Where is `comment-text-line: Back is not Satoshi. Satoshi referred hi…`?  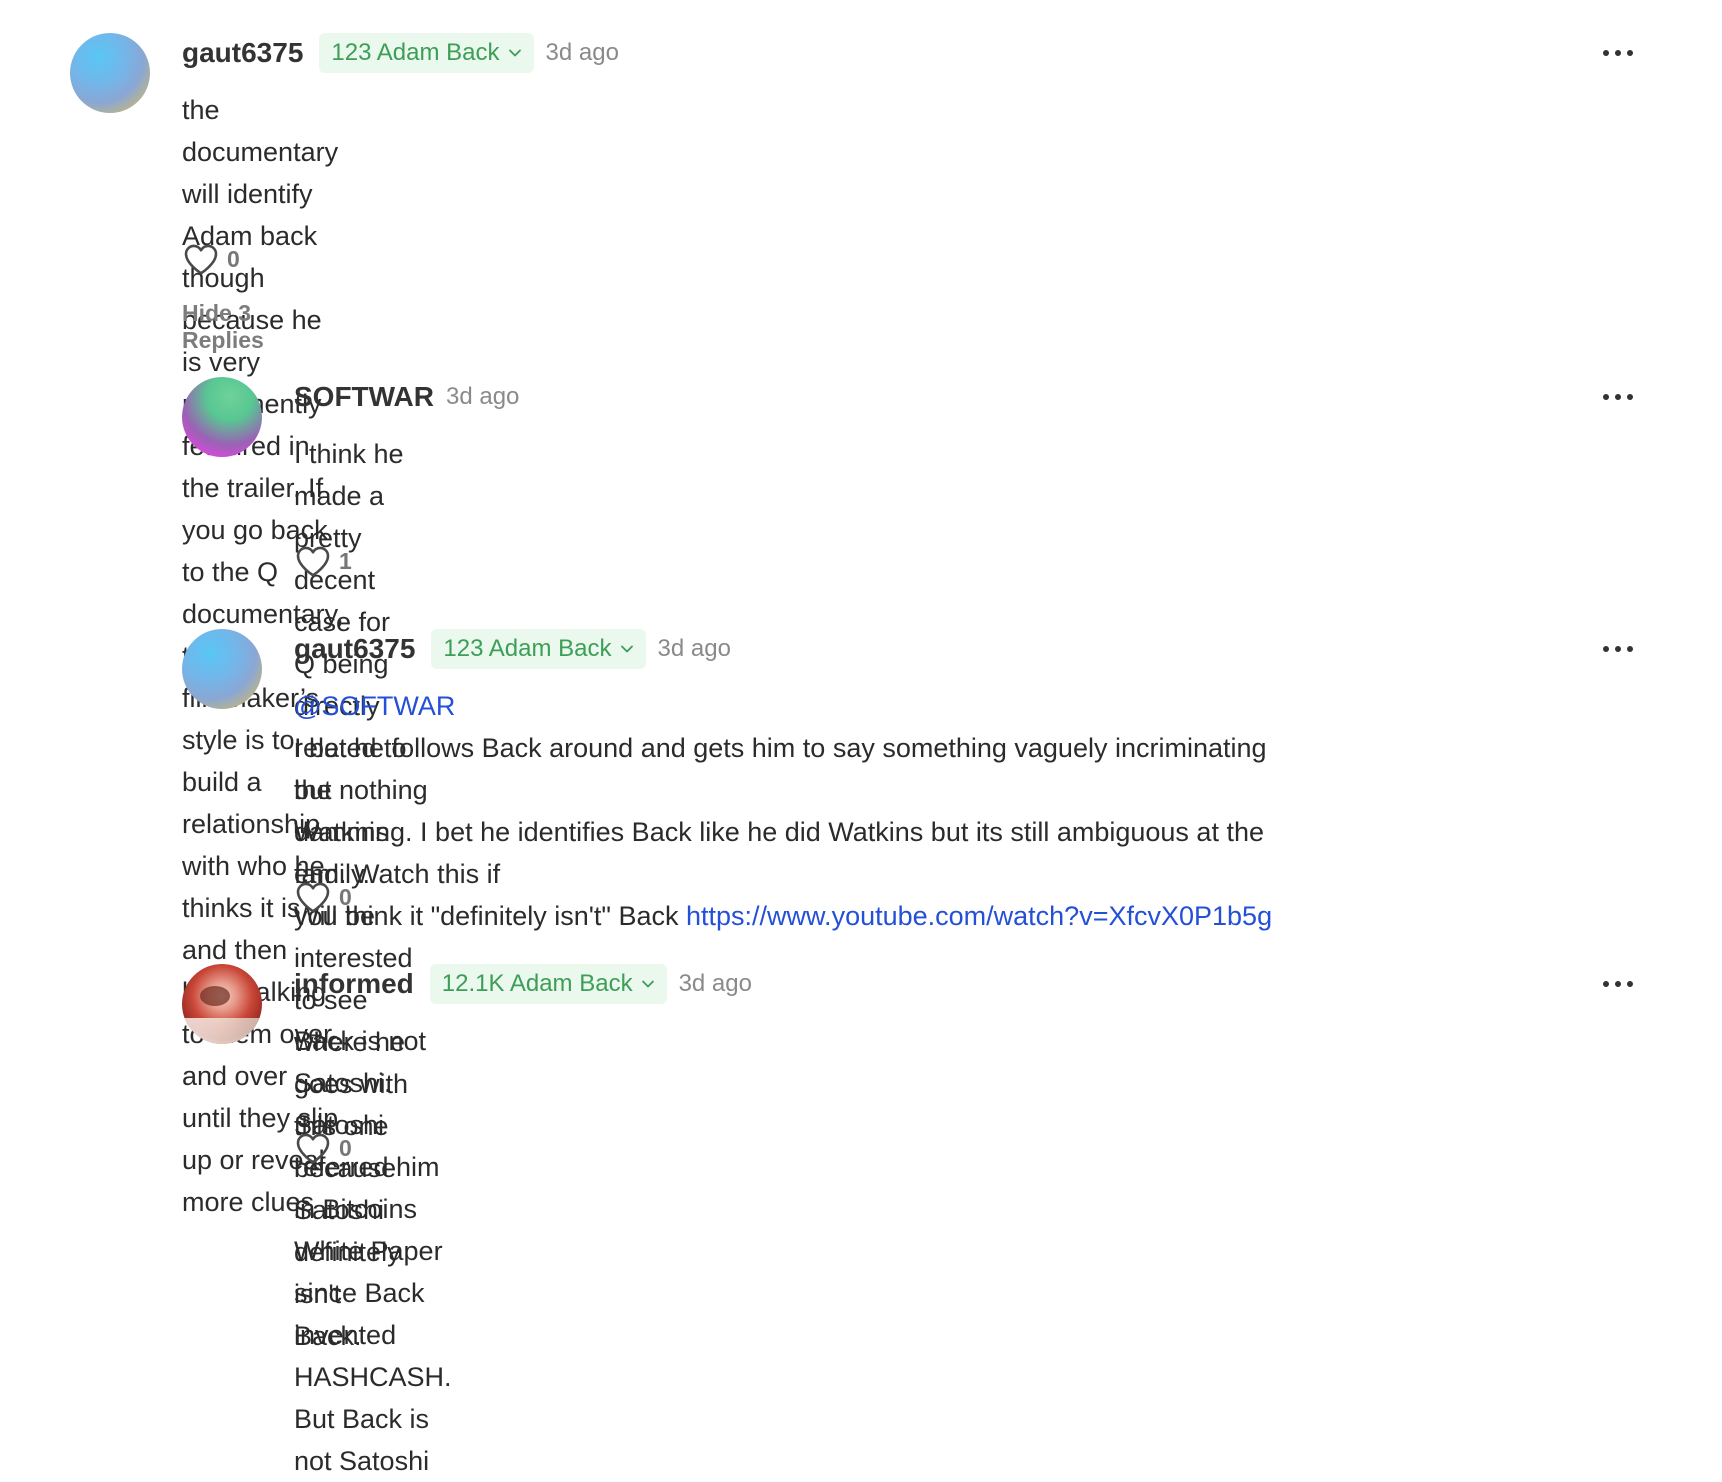
comment-text-line: Back is not Satoshi. Satoshi referred hi… is located at coordinates (373, 1209).